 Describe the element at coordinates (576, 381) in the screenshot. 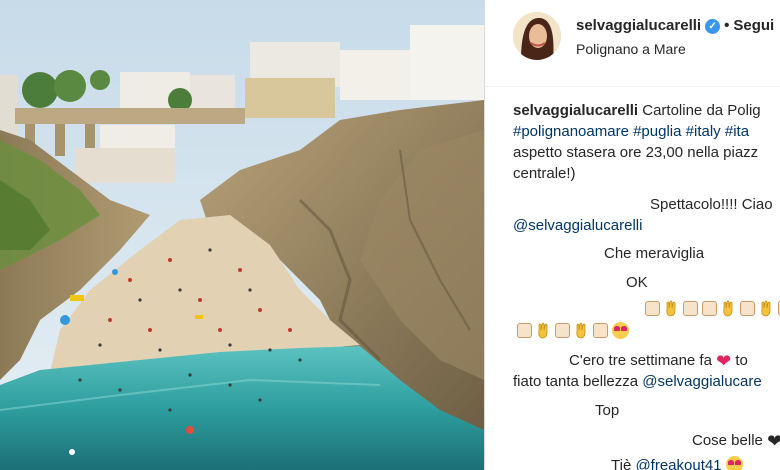

I see `comment-text: fiato tanta bellezza` at that location.